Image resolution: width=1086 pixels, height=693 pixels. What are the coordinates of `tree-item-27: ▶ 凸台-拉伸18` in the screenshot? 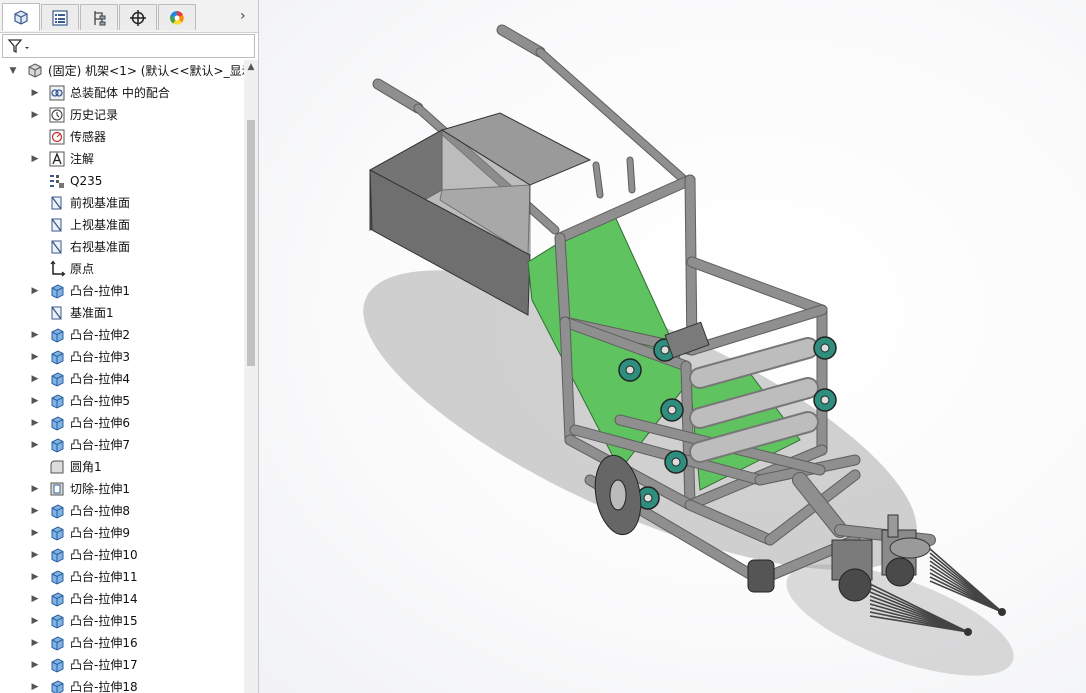 It's located at (122, 684).